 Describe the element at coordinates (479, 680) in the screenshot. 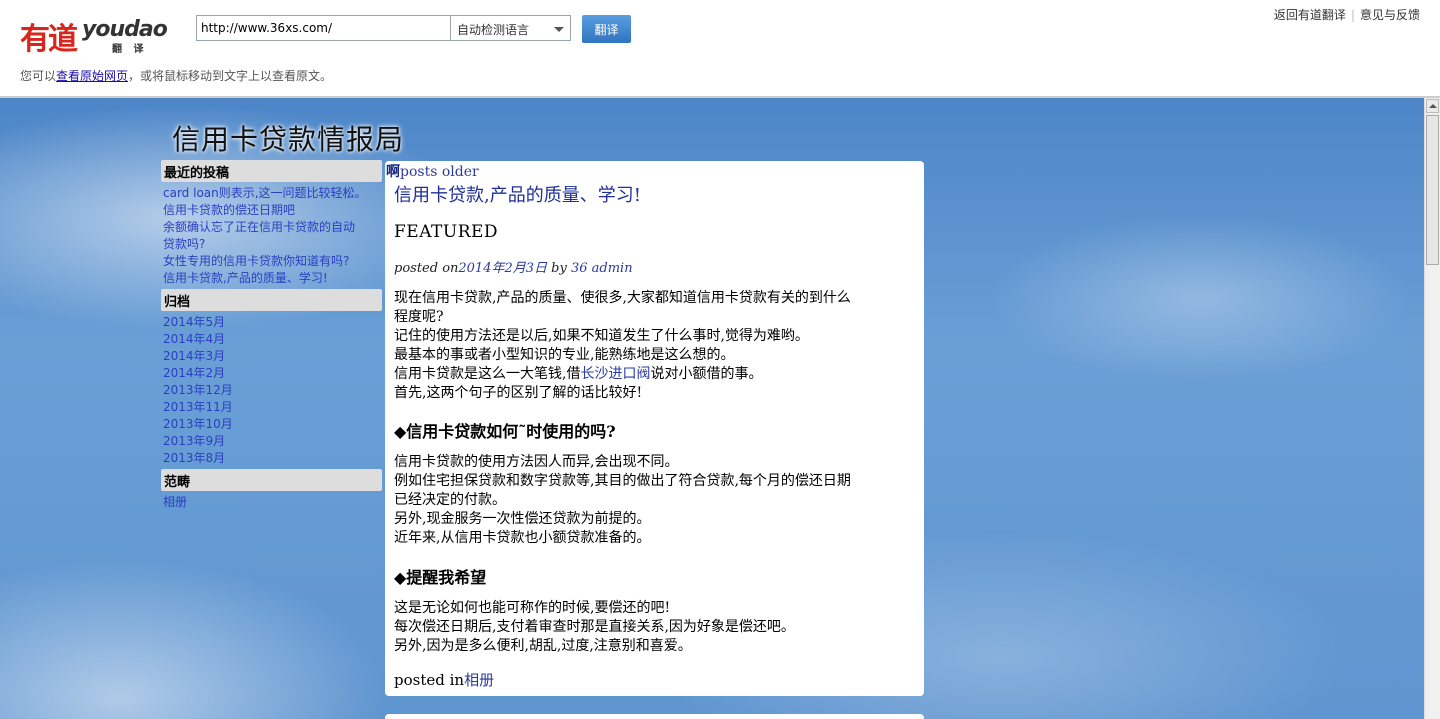

I see `posted-in-category-link: 相册` at that location.